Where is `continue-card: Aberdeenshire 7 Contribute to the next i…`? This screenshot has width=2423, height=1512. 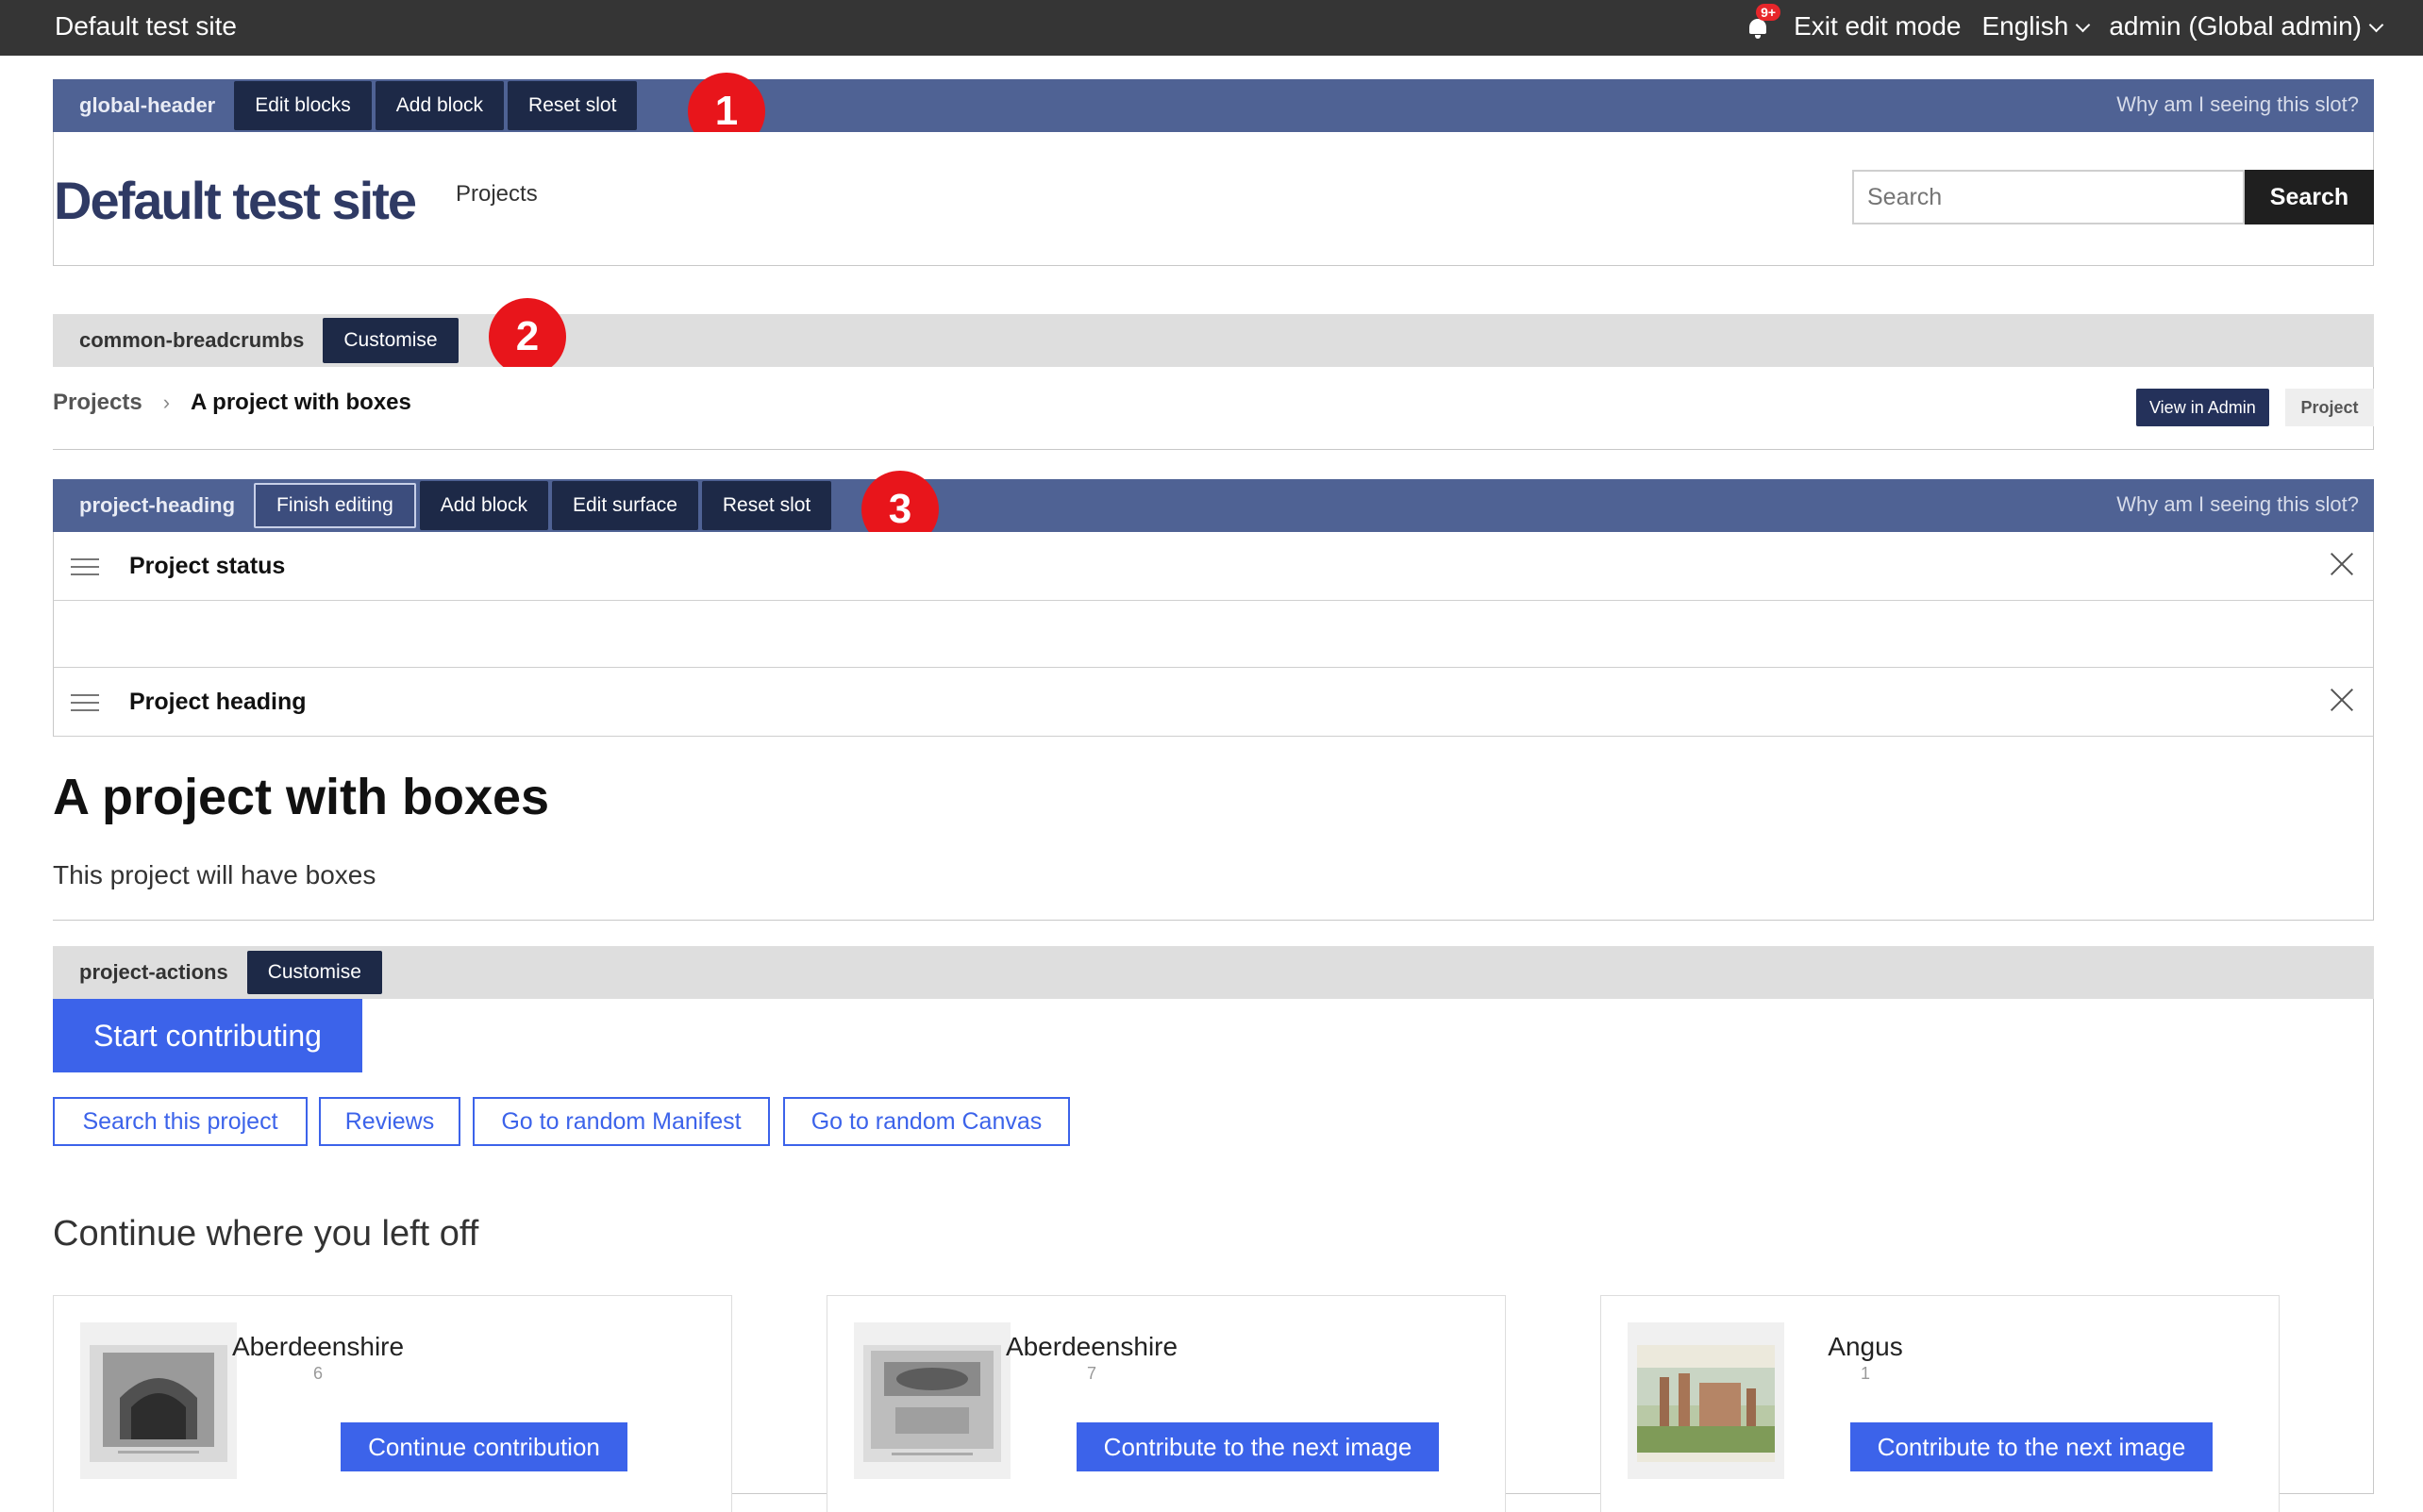 continue-card: Aberdeenshire 7 Contribute to the next i… is located at coordinates (1166, 1403).